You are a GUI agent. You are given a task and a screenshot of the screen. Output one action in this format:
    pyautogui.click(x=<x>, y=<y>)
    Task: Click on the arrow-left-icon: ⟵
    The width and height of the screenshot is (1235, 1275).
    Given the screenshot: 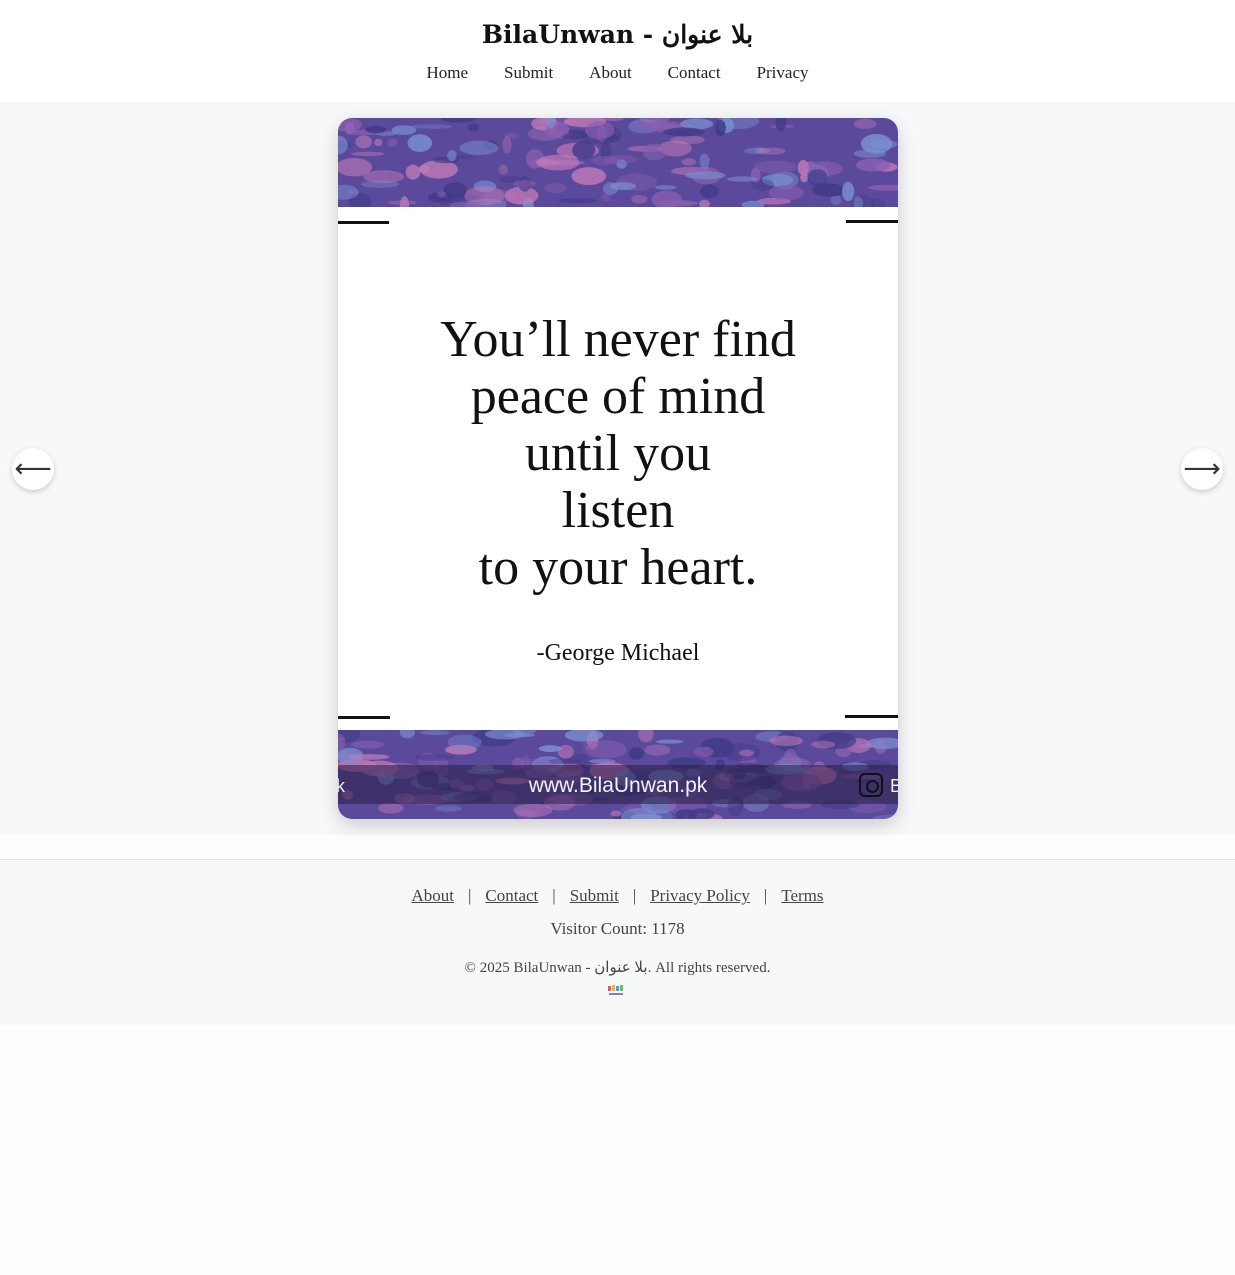 What is the action you would take?
    pyautogui.click(x=33, y=469)
    